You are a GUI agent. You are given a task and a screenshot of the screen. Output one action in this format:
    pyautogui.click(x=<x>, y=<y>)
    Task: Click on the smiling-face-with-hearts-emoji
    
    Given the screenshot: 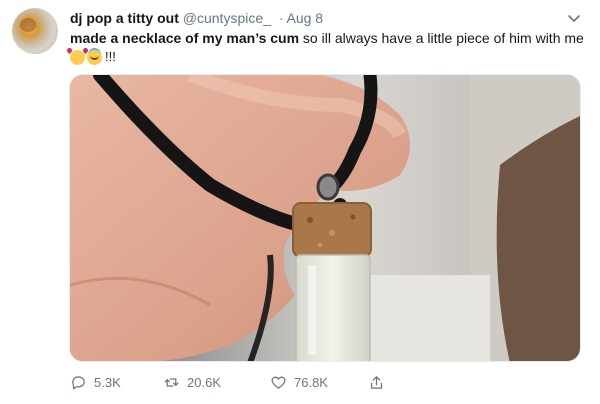 What is the action you would take?
    pyautogui.click(x=77, y=57)
    